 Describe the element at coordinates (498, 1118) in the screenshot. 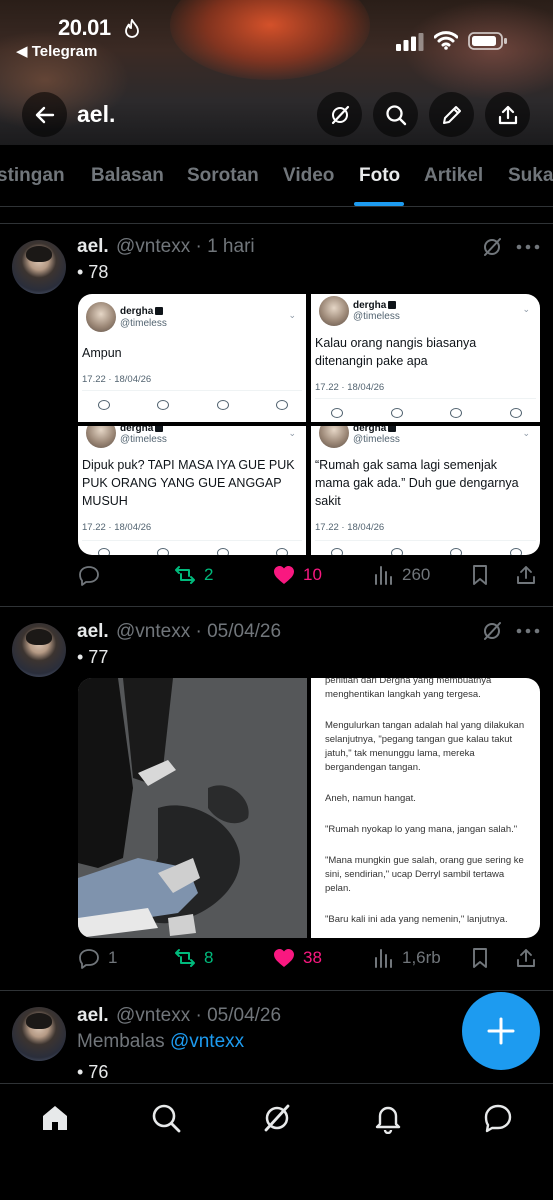

I see `messages-icon` at that location.